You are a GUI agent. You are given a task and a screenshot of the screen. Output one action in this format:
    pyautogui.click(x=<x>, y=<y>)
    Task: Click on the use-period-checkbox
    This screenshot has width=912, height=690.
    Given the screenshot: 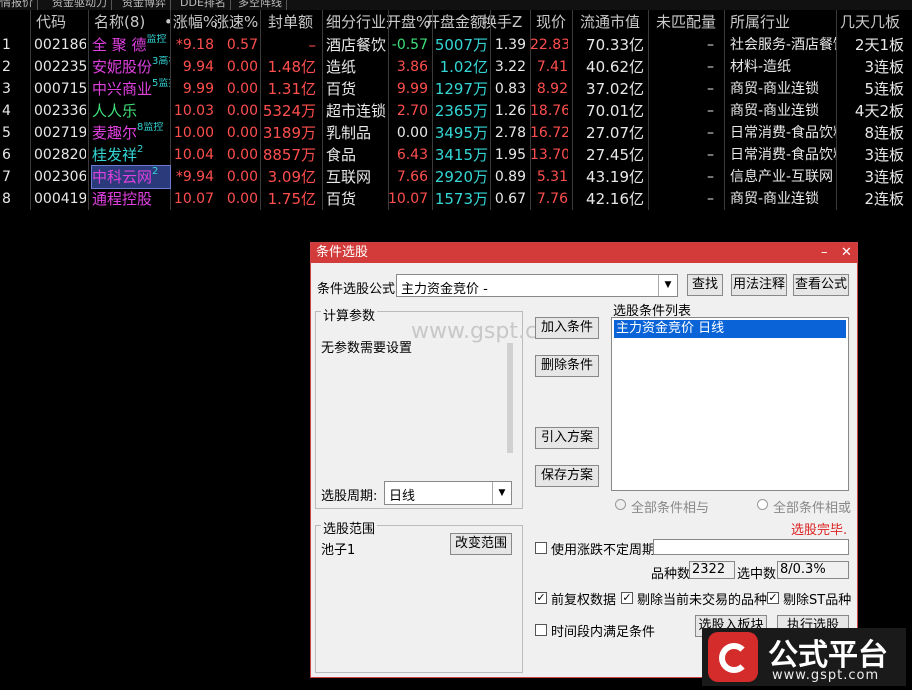 What is the action you would take?
    pyautogui.click(x=541, y=548)
    